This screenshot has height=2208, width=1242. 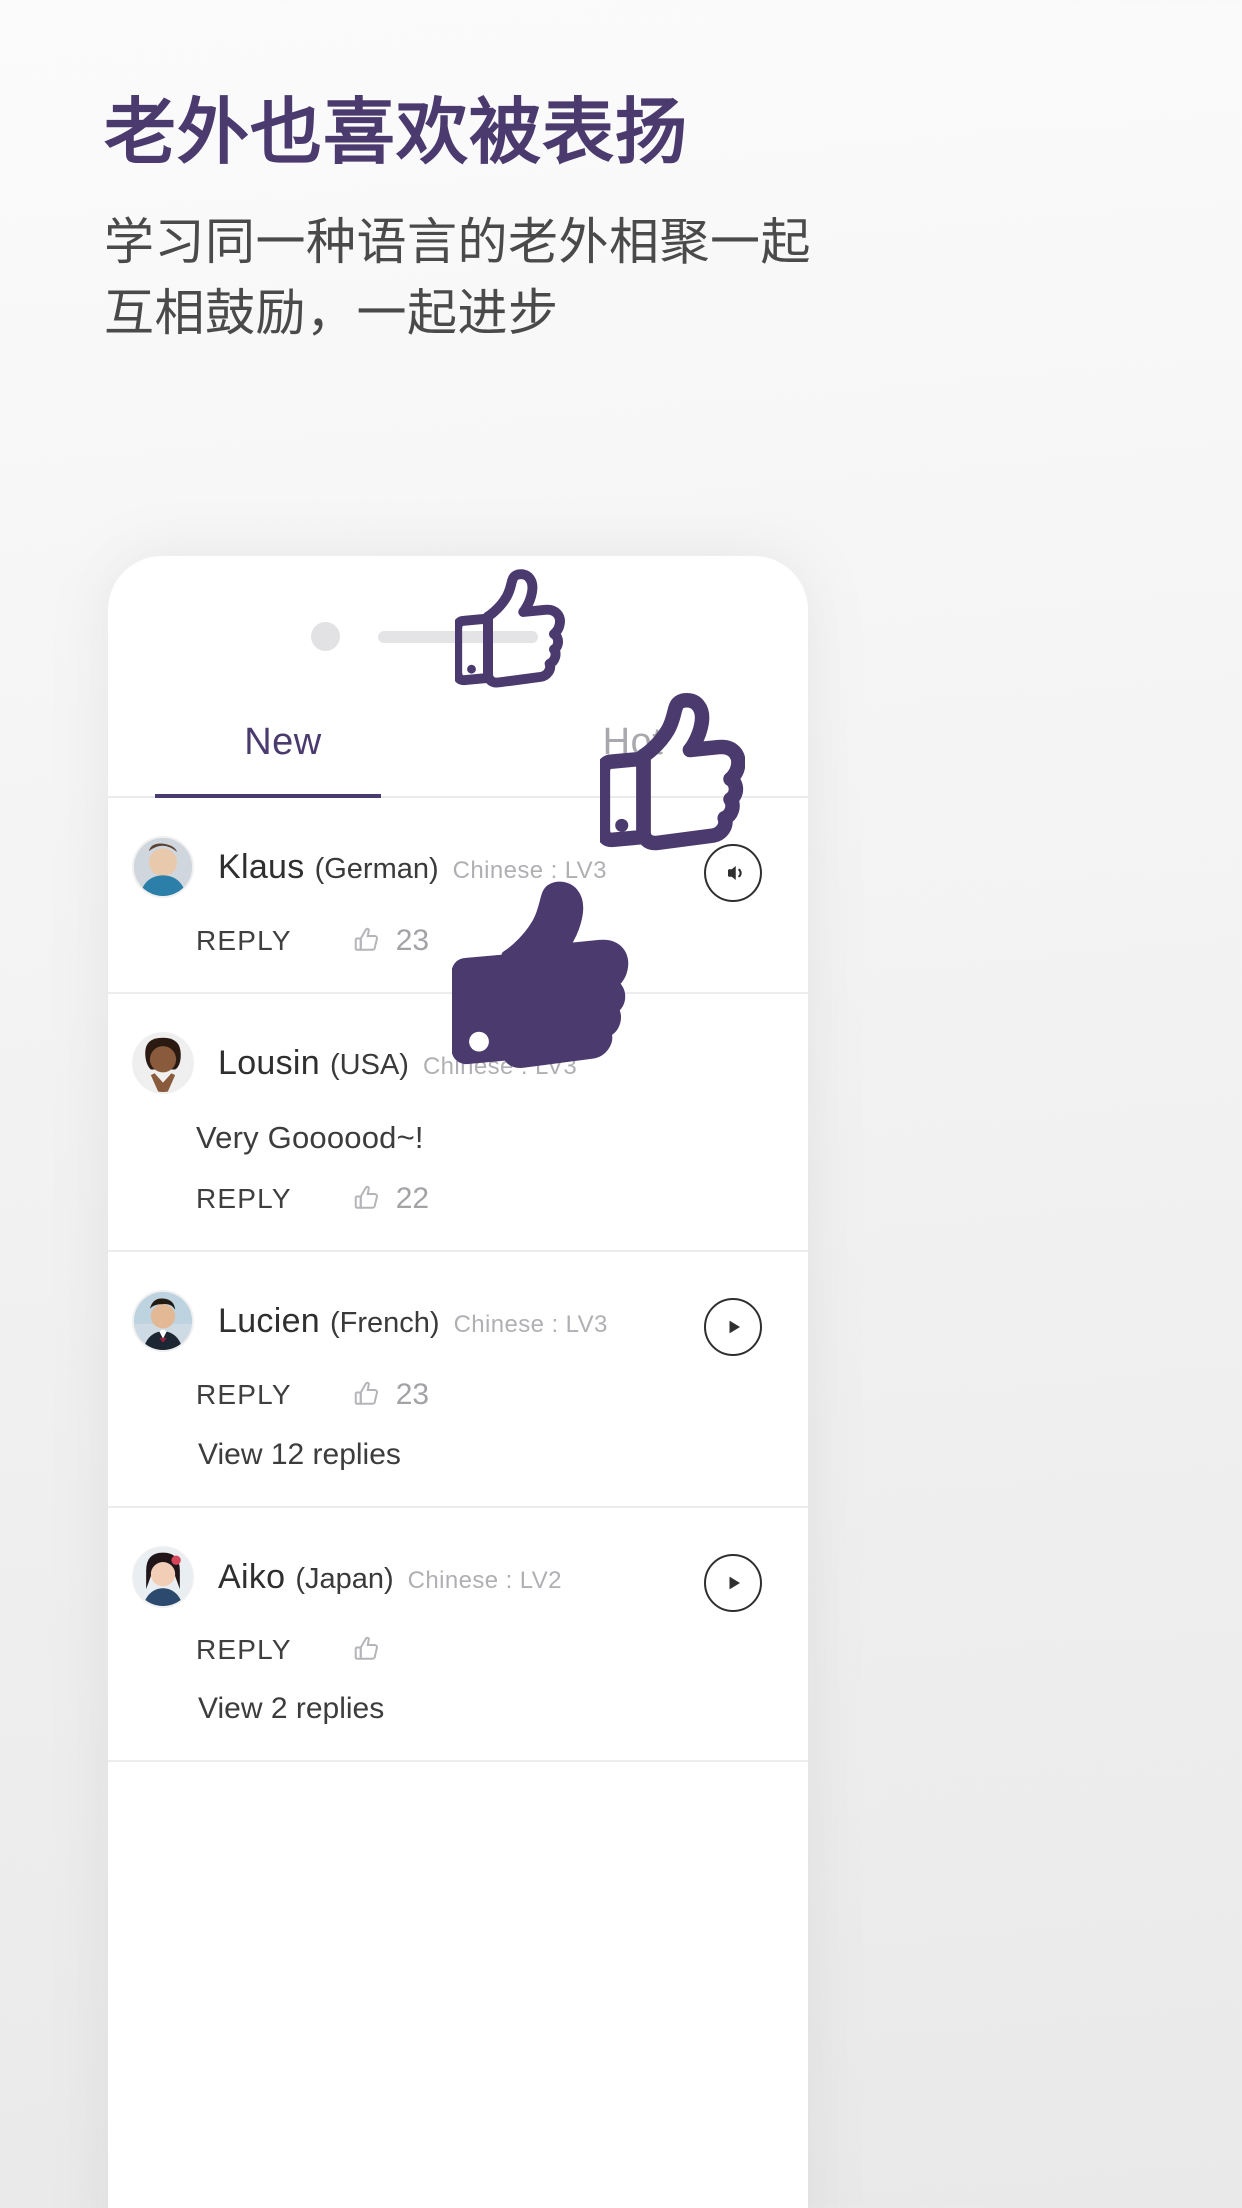 What do you see at coordinates (344, 1578) in the screenshot?
I see `user-country: (Japan)` at bounding box center [344, 1578].